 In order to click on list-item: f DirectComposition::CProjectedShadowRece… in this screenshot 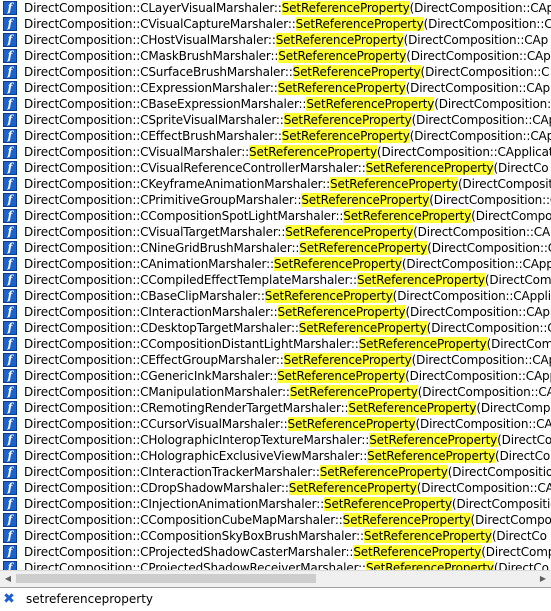, I will do `click(275, 565)`.